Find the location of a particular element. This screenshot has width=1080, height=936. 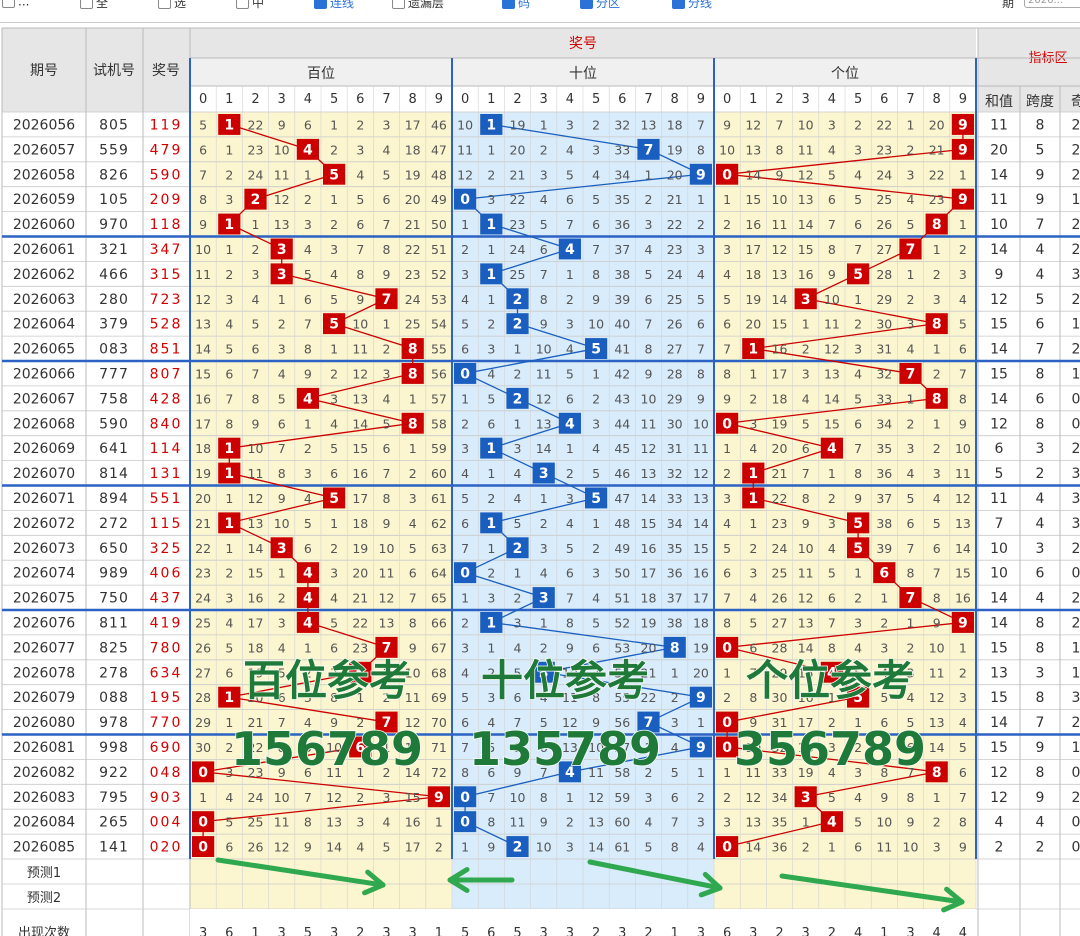

span-cell: 9 is located at coordinates (1040, 175).